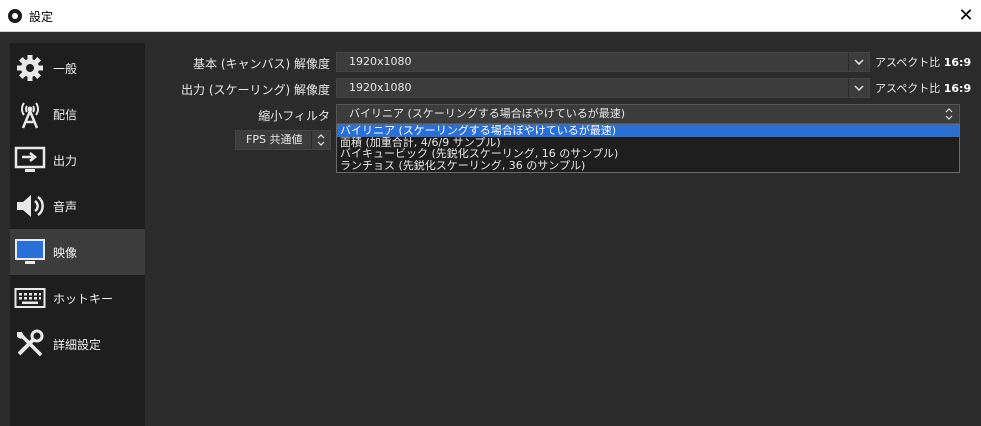 Image resolution: width=981 pixels, height=426 pixels. What do you see at coordinates (30, 252) in the screenshot?
I see `monitor-icon` at bounding box center [30, 252].